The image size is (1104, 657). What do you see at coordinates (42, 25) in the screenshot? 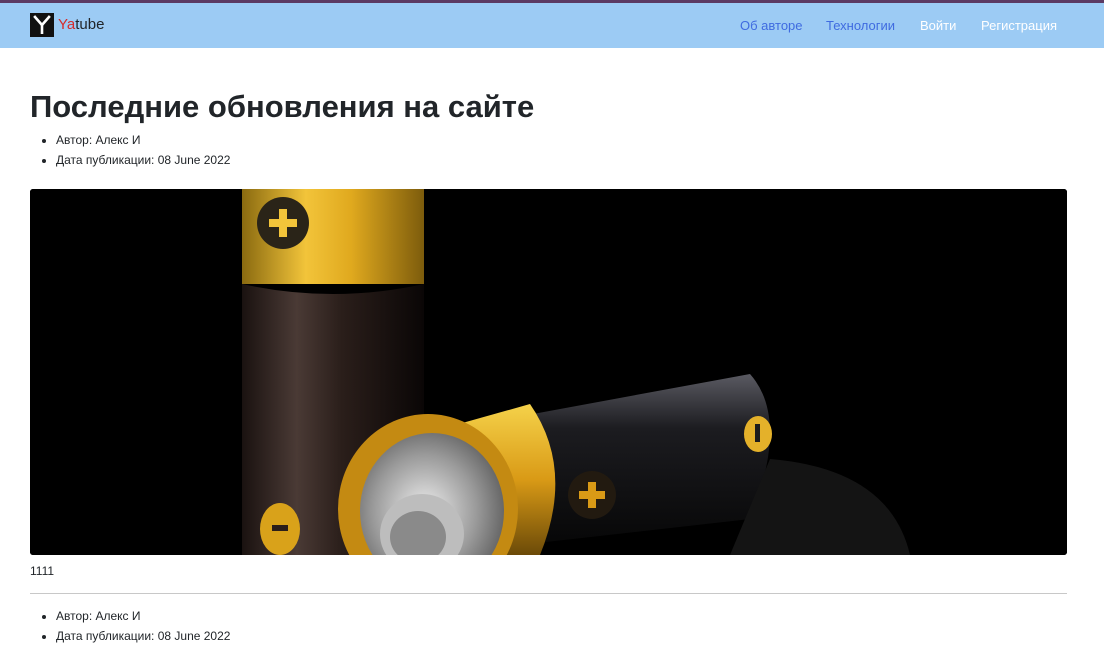
I see `yatube-logo-icon` at bounding box center [42, 25].